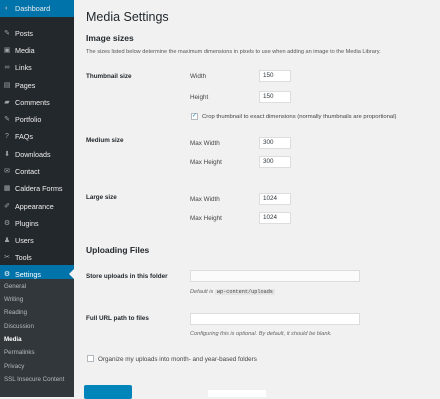 The image size is (440, 399). I want to click on sidebar-item-label: Contact, so click(27, 171).